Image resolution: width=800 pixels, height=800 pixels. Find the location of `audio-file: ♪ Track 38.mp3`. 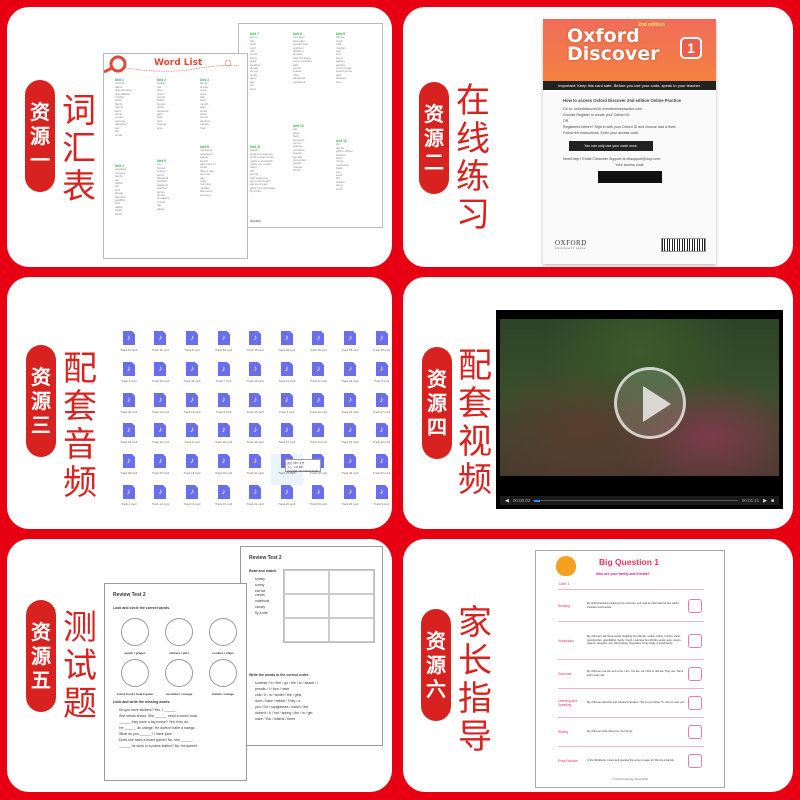

audio-file: ♪ Track 38.mp3 is located at coordinates (319, 346).